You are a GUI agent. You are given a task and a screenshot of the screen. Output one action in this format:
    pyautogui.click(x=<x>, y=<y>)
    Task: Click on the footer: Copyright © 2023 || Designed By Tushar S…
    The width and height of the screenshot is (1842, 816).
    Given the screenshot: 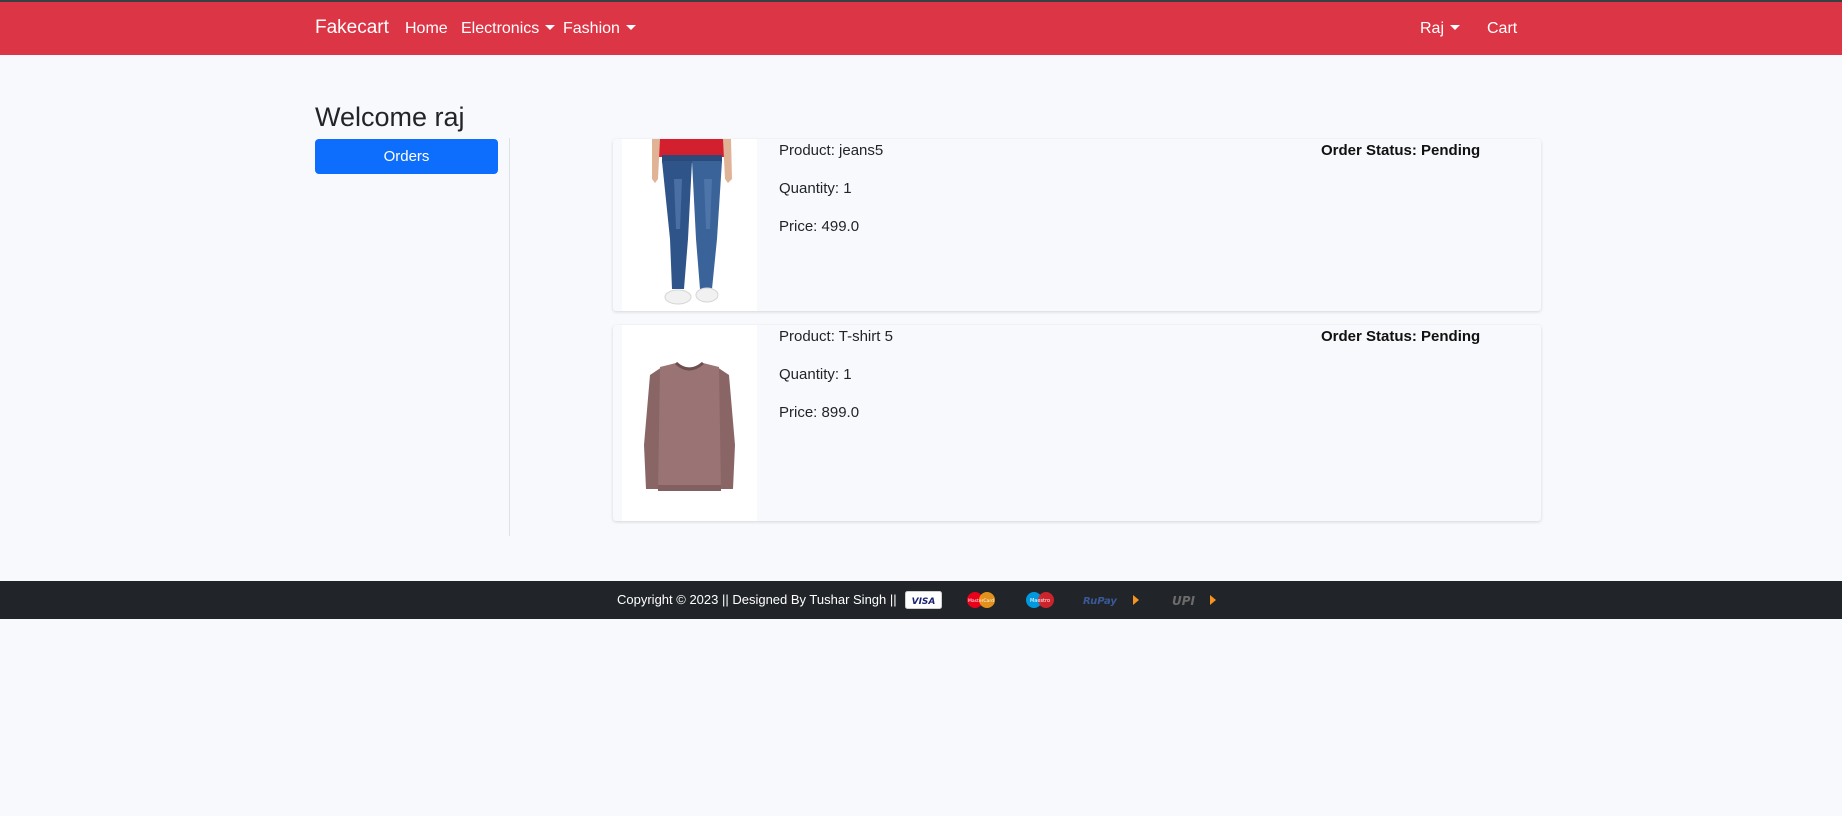 What is the action you would take?
    pyautogui.click(x=921, y=600)
    